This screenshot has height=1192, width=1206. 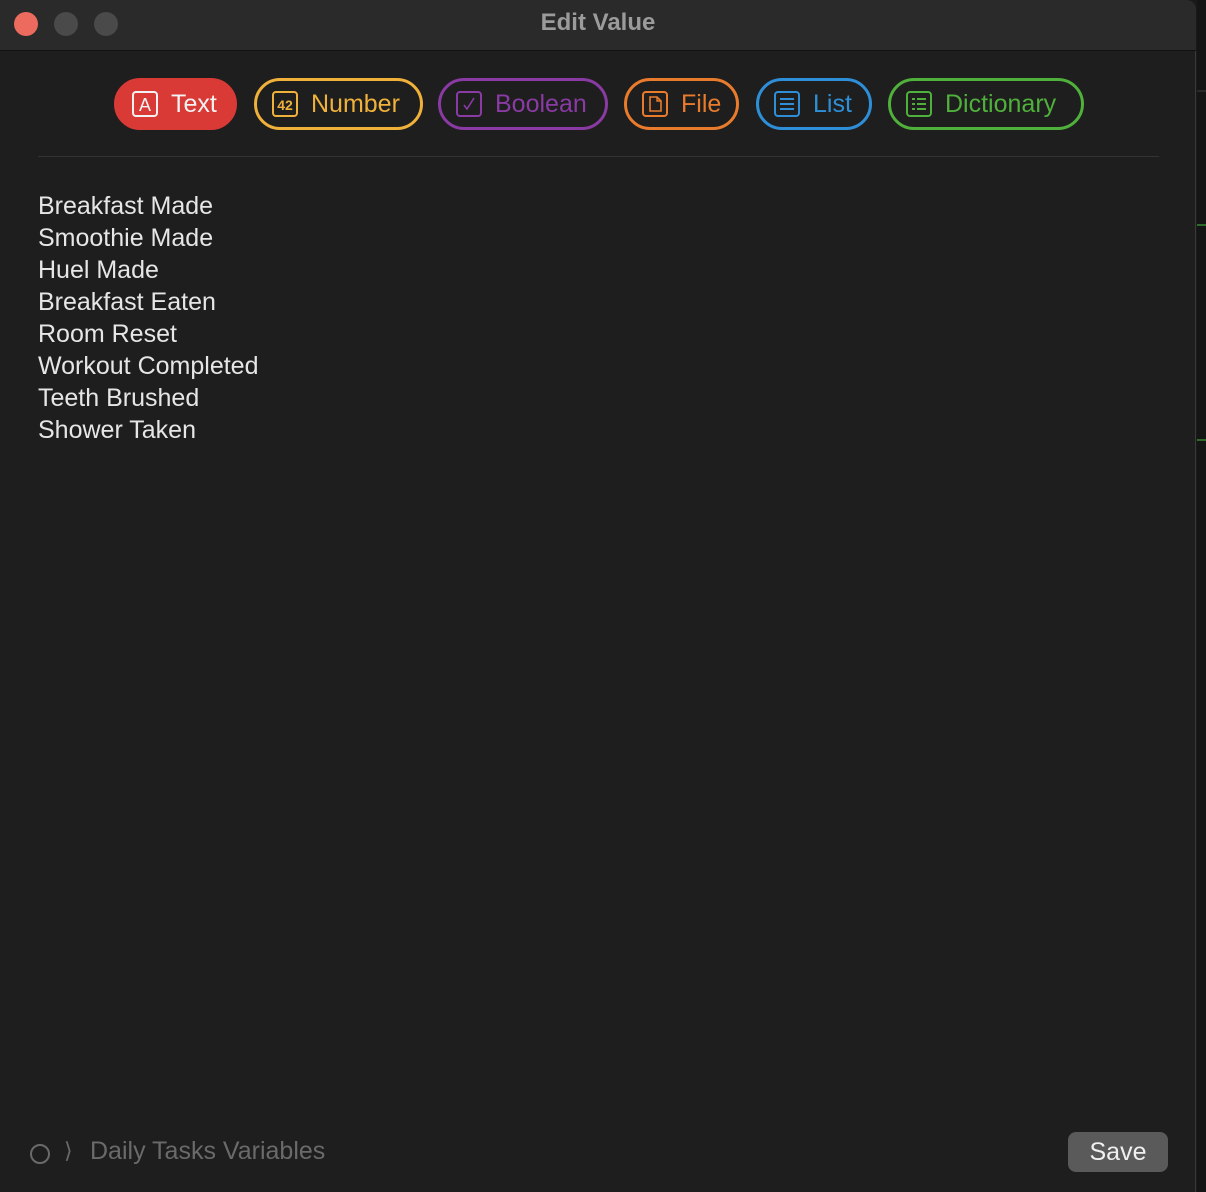 I want to click on text-a-icon: A, so click(x=145, y=104).